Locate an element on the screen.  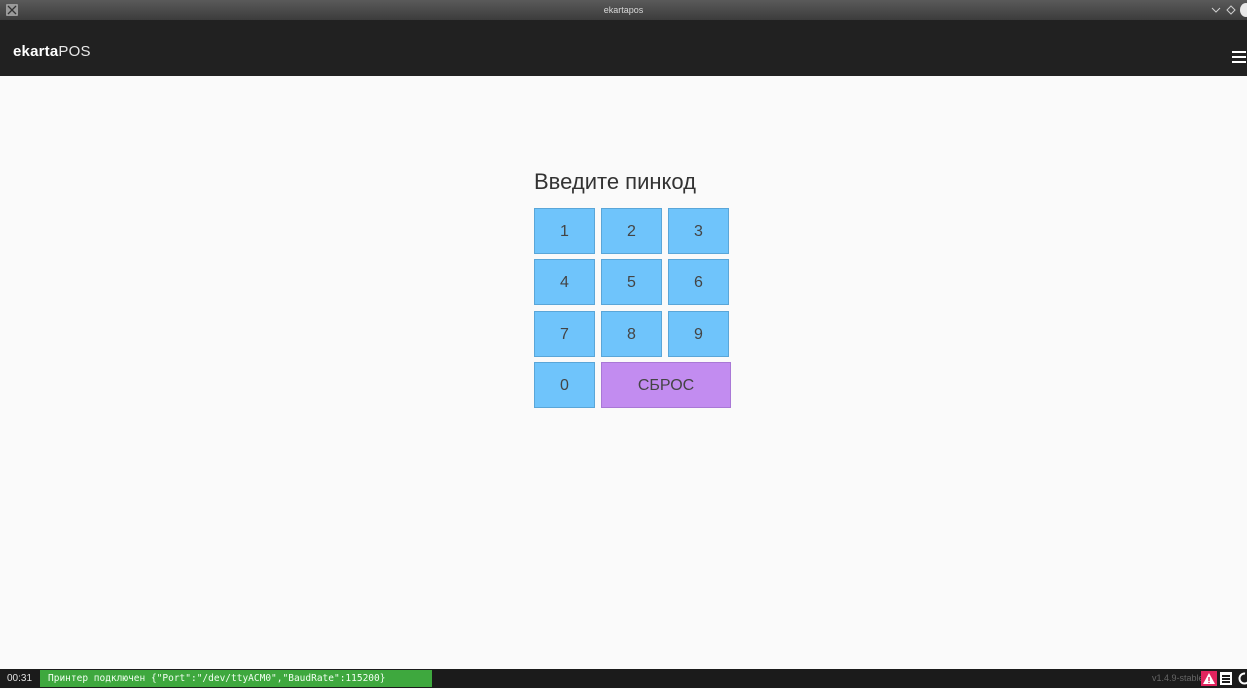
window-title: ekartapos is located at coordinates (623, 10).